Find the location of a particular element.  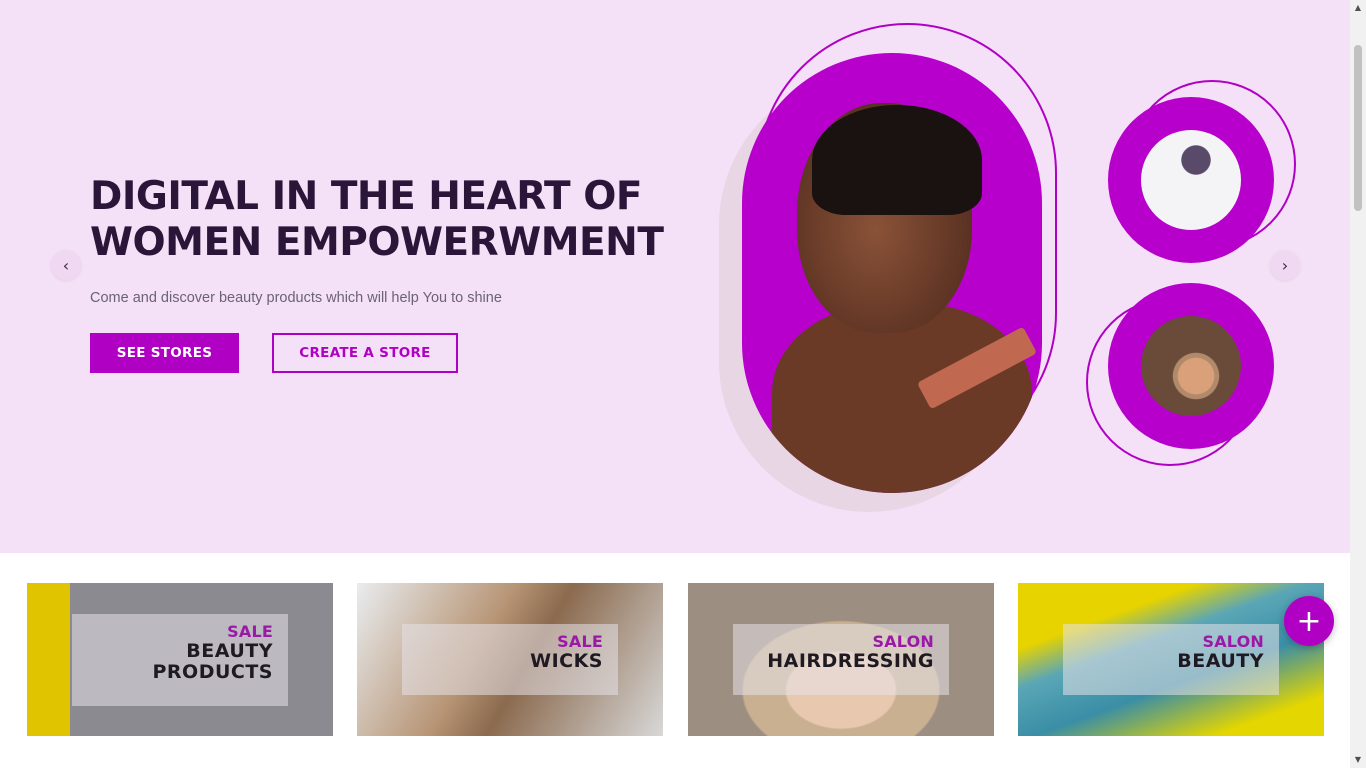

chevron-left-icon: ‹ is located at coordinates (66, 265).